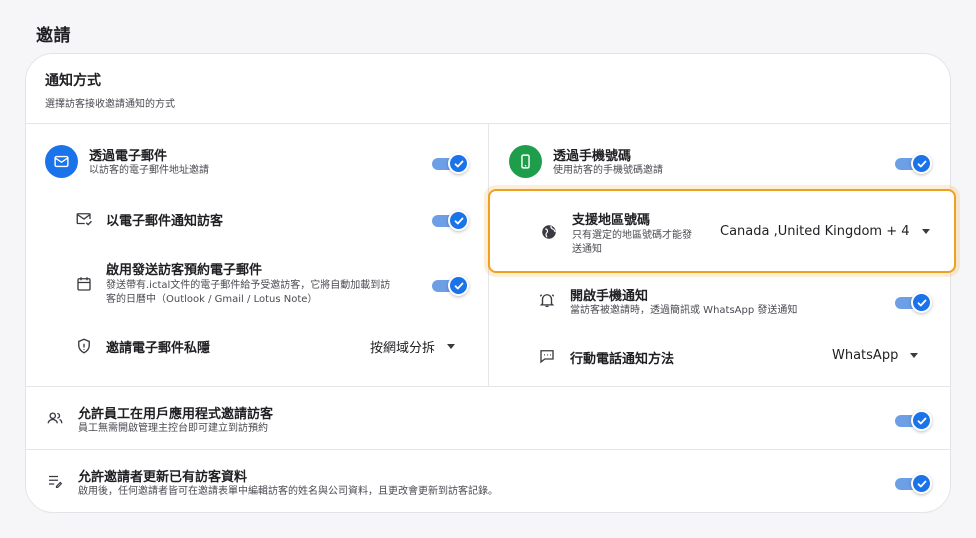  Describe the element at coordinates (158, 348) in the screenshot. I see `email-privacy-title: 邀請電子郵件私隱` at that location.